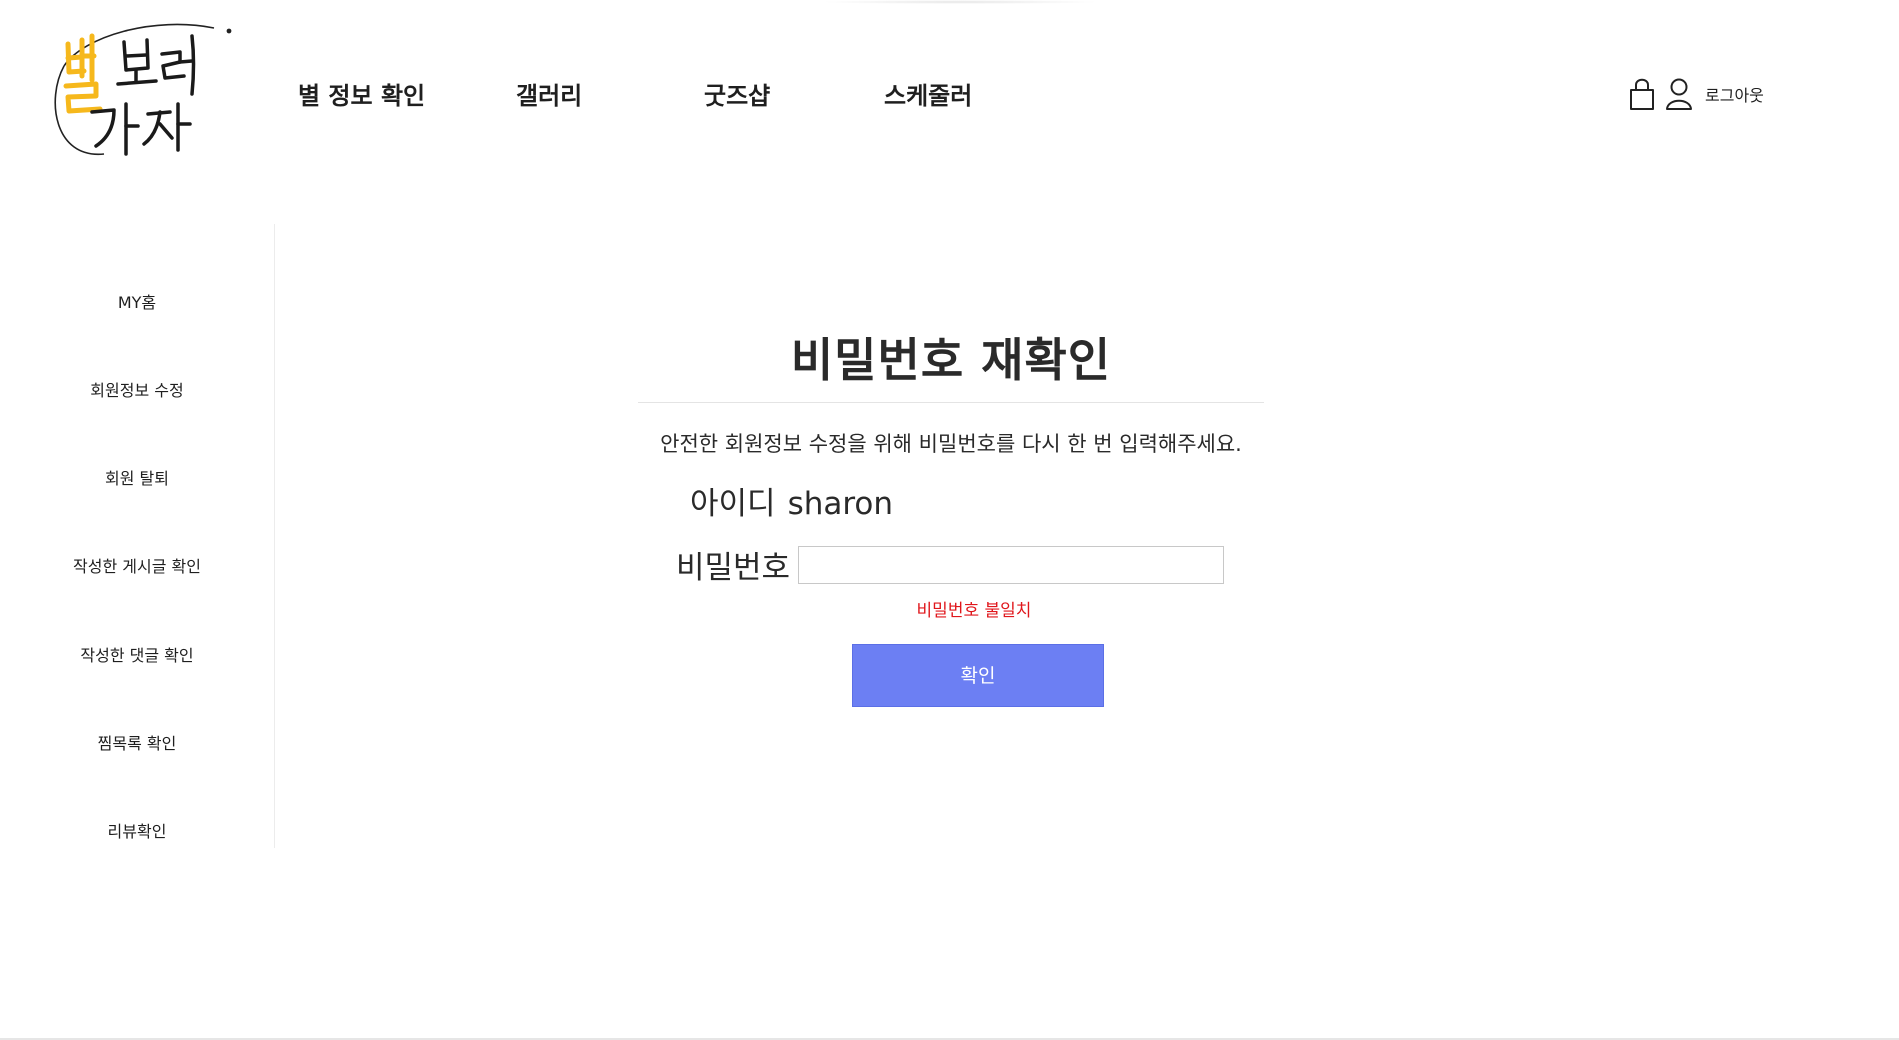  Describe the element at coordinates (361, 93) in the screenshot. I see `nav-star-info: 별 정보 확인` at that location.